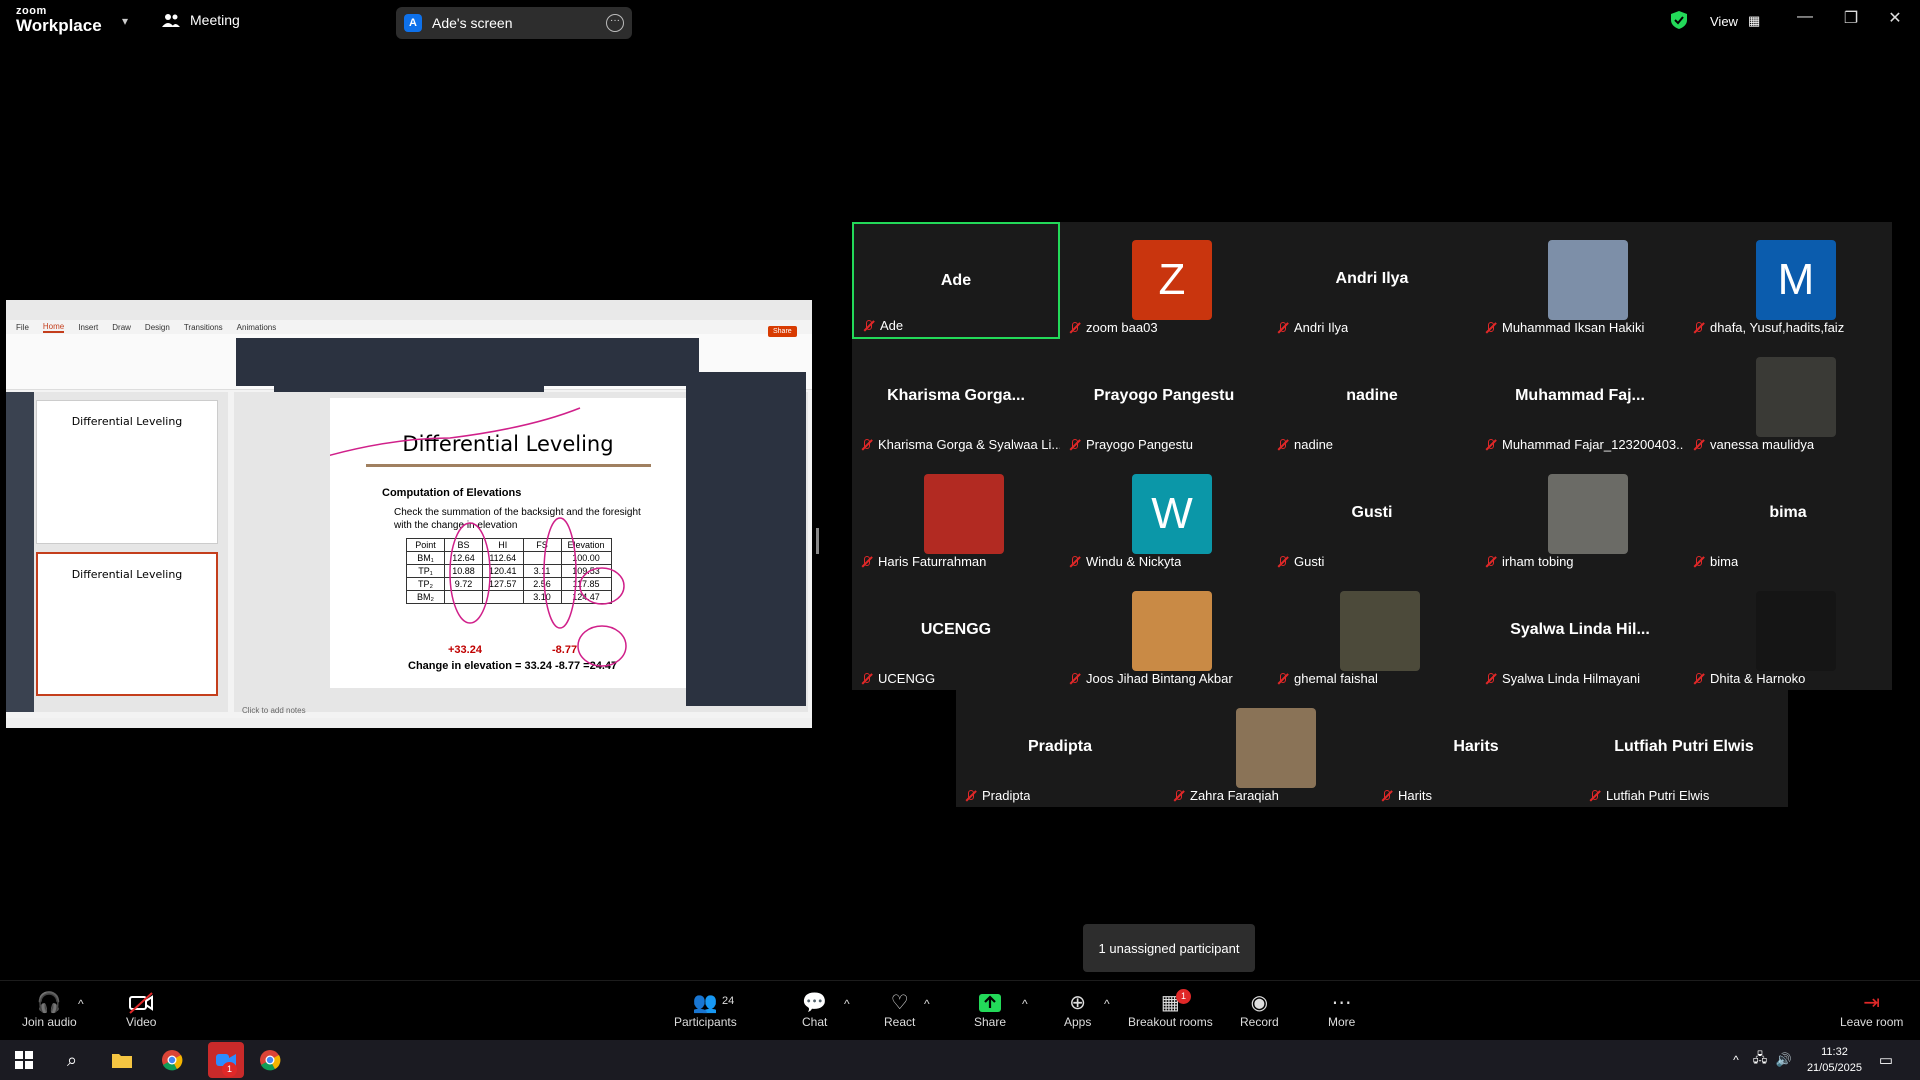 The width and height of the screenshot is (1920, 1080). What do you see at coordinates (1415, 795) in the screenshot?
I see `participant-name: Harits` at bounding box center [1415, 795].